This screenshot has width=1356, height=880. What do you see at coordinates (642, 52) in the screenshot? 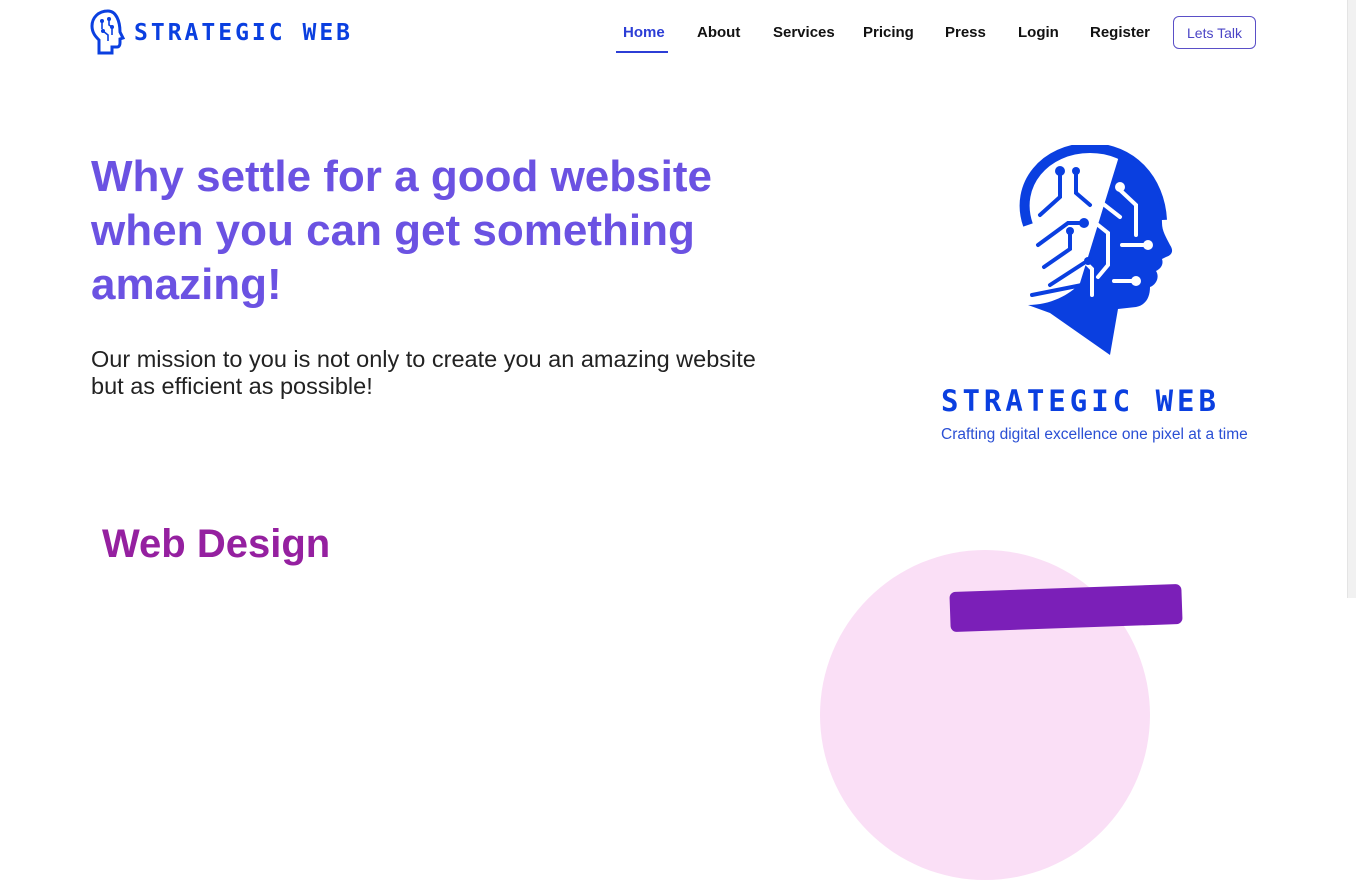
I see `nav-active-indicator` at bounding box center [642, 52].